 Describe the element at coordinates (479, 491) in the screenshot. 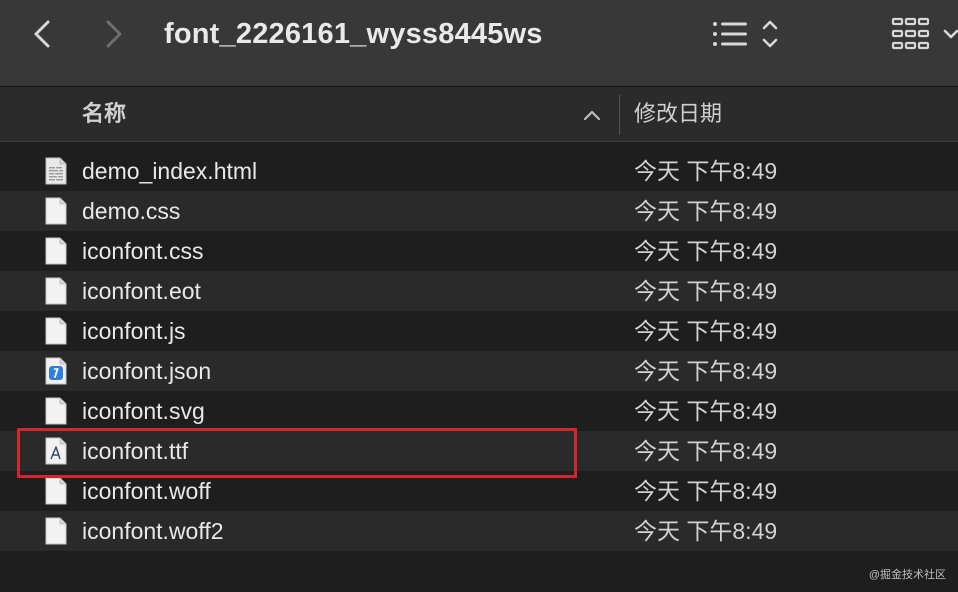

I see `file-row: iconfont.woff 今天 下午8:49` at that location.